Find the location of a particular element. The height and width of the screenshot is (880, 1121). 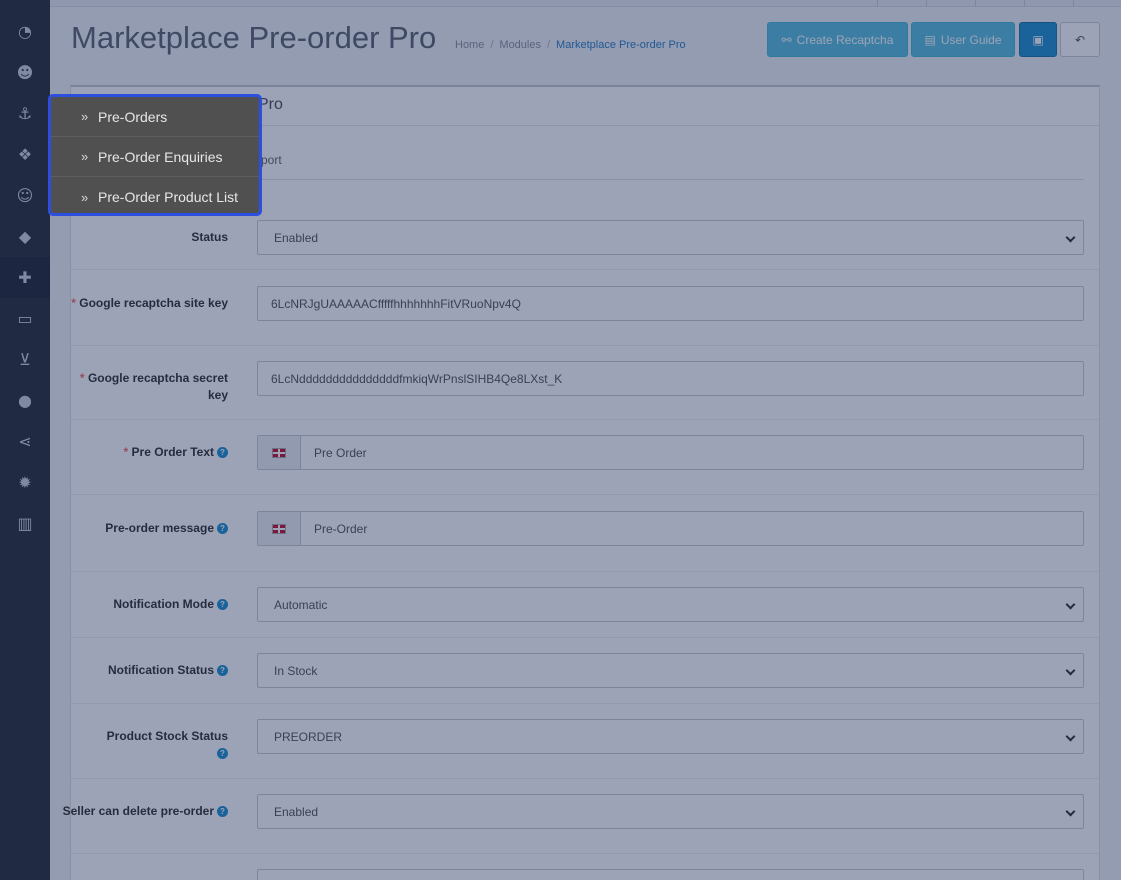

submenu-item-label: Pre-Order Enquiries is located at coordinates (160, 156).